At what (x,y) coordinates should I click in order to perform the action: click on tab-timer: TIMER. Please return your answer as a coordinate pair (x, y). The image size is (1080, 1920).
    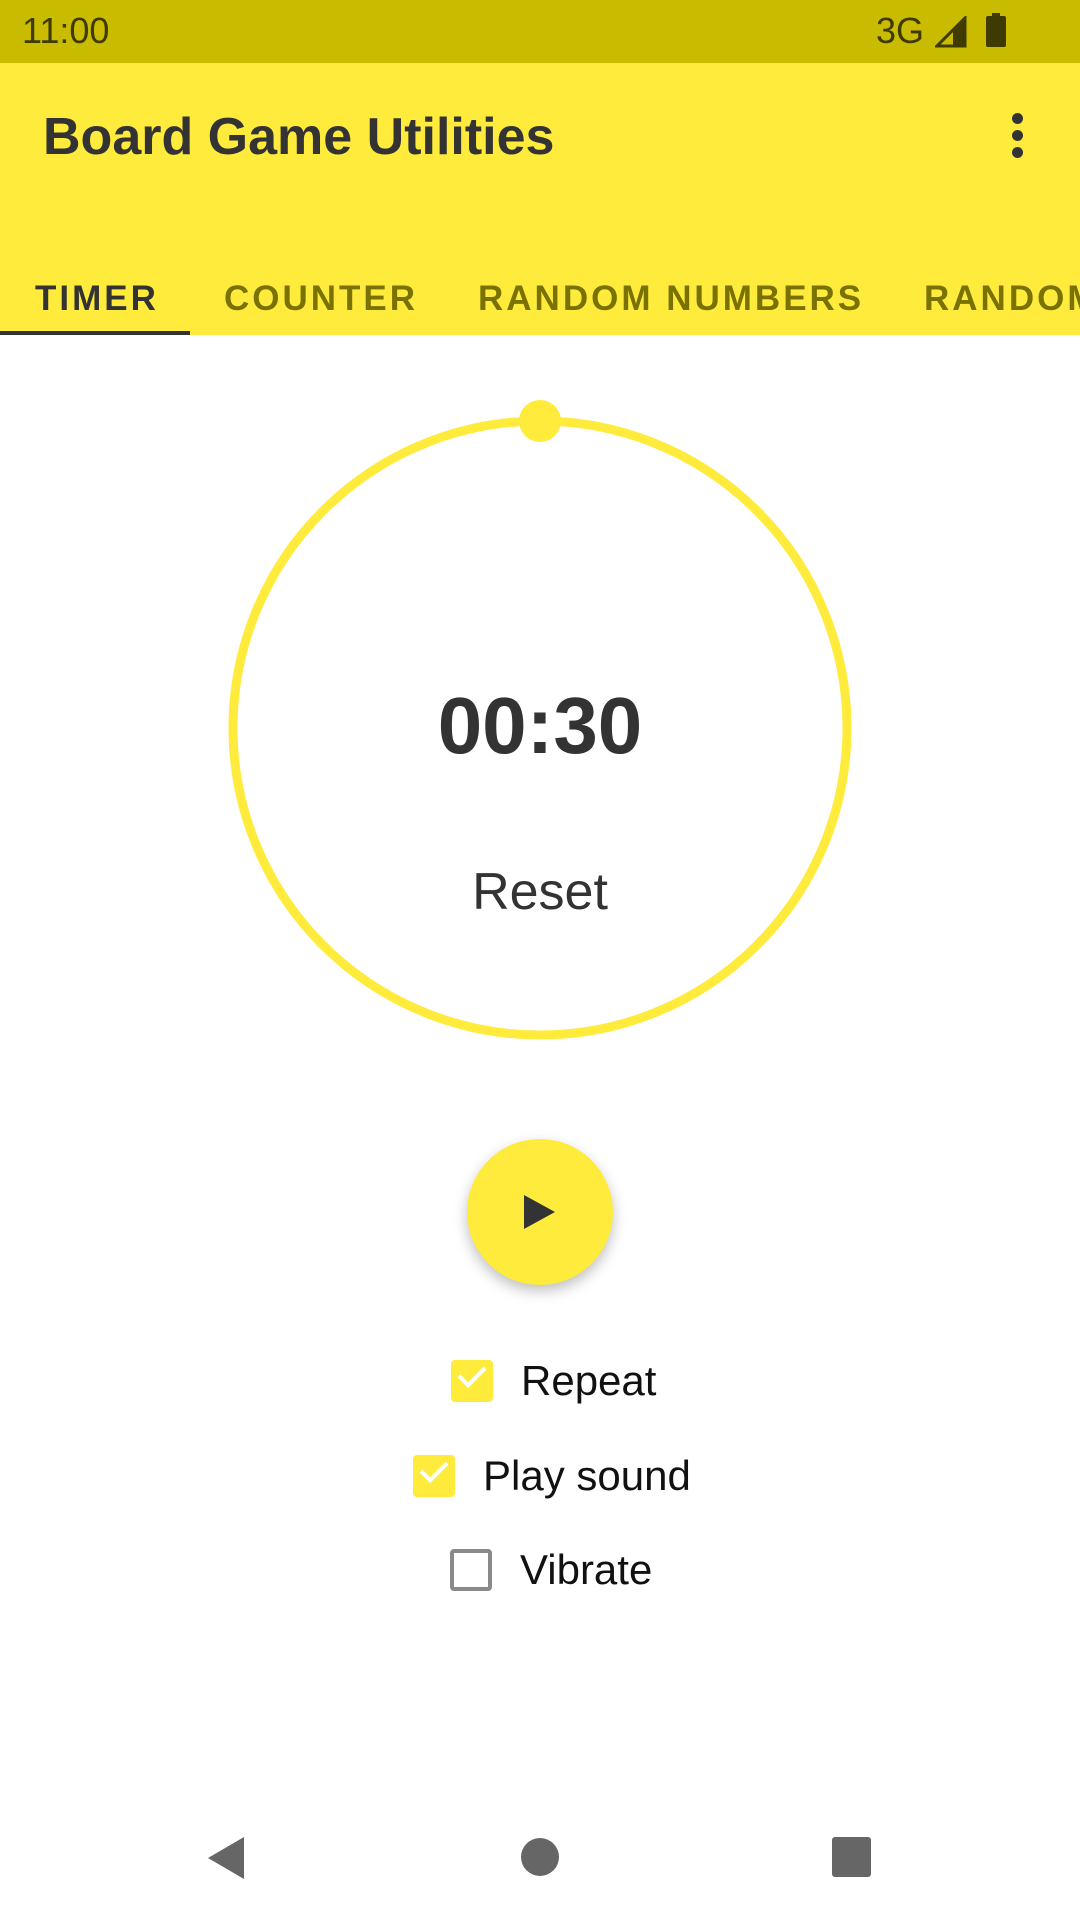
    Looking at the image, I should click on (97, 299).